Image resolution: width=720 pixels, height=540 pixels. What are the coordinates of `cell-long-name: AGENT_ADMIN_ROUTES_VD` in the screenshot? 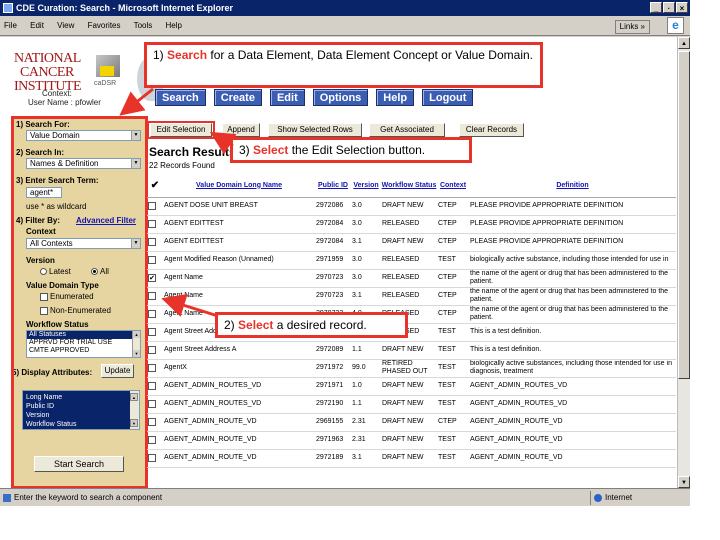 It's located at (239, 404).